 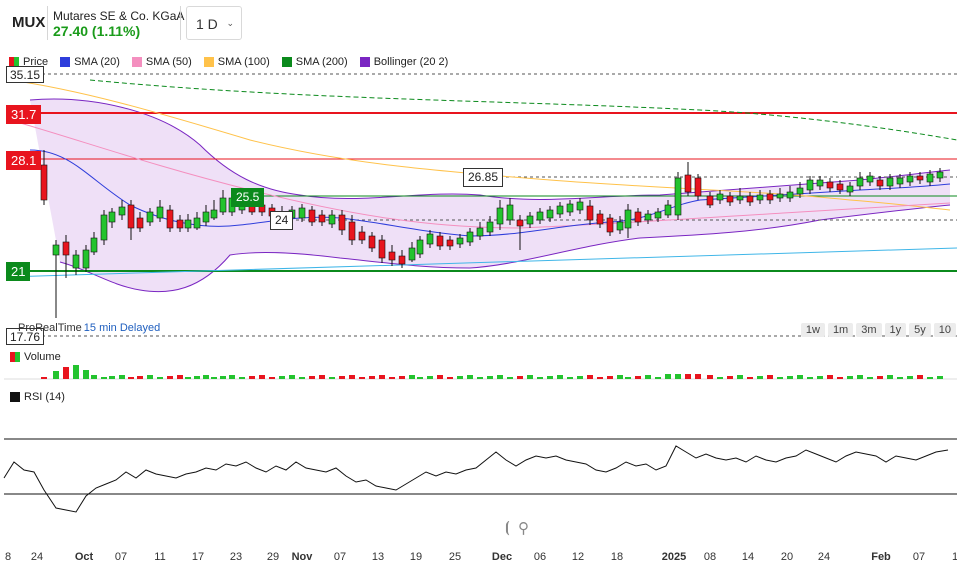 I want to click on range-button-10y: 10, so click(x=944, y=330).